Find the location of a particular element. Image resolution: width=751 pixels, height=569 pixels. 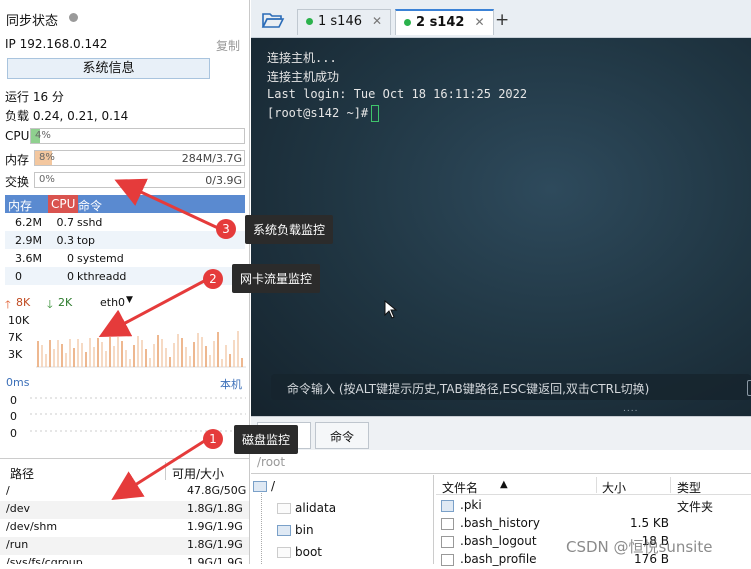

load-label: 负载 0.24, 0.21, 0.14 is located at coordinates (67, 116).